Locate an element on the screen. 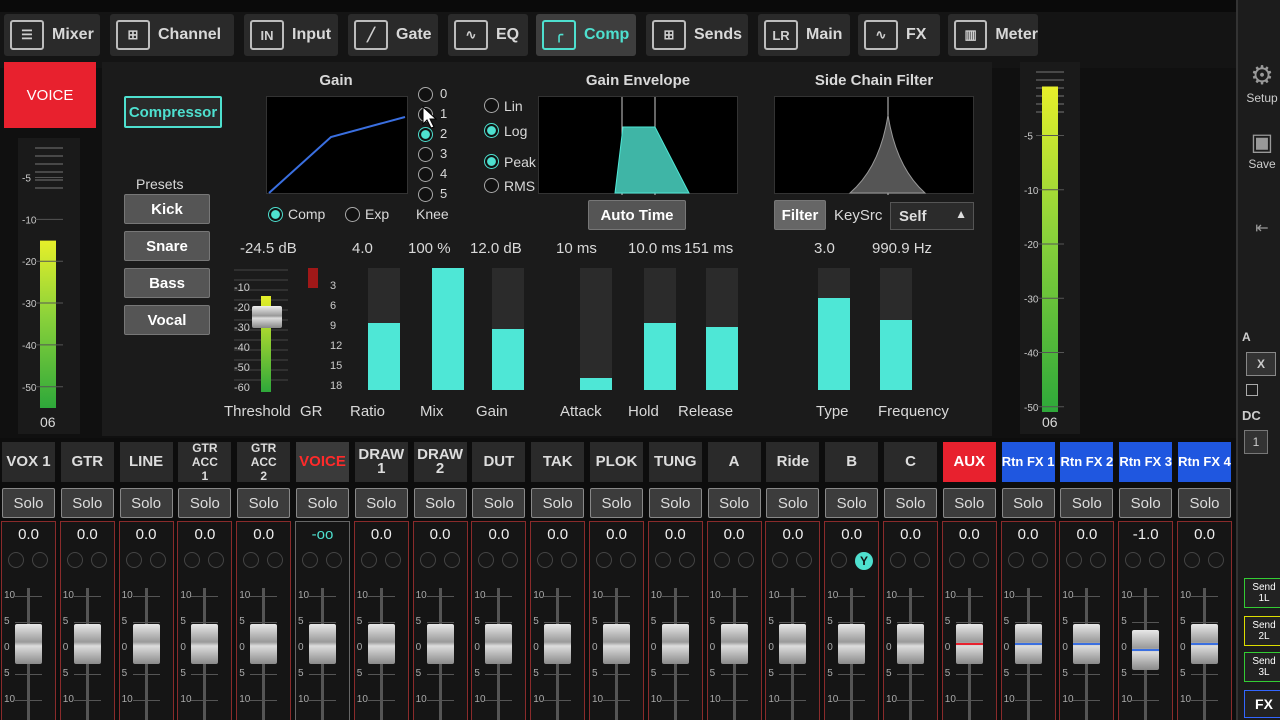  solo-button-gtr: Solo is located at coordinates (87, 503).